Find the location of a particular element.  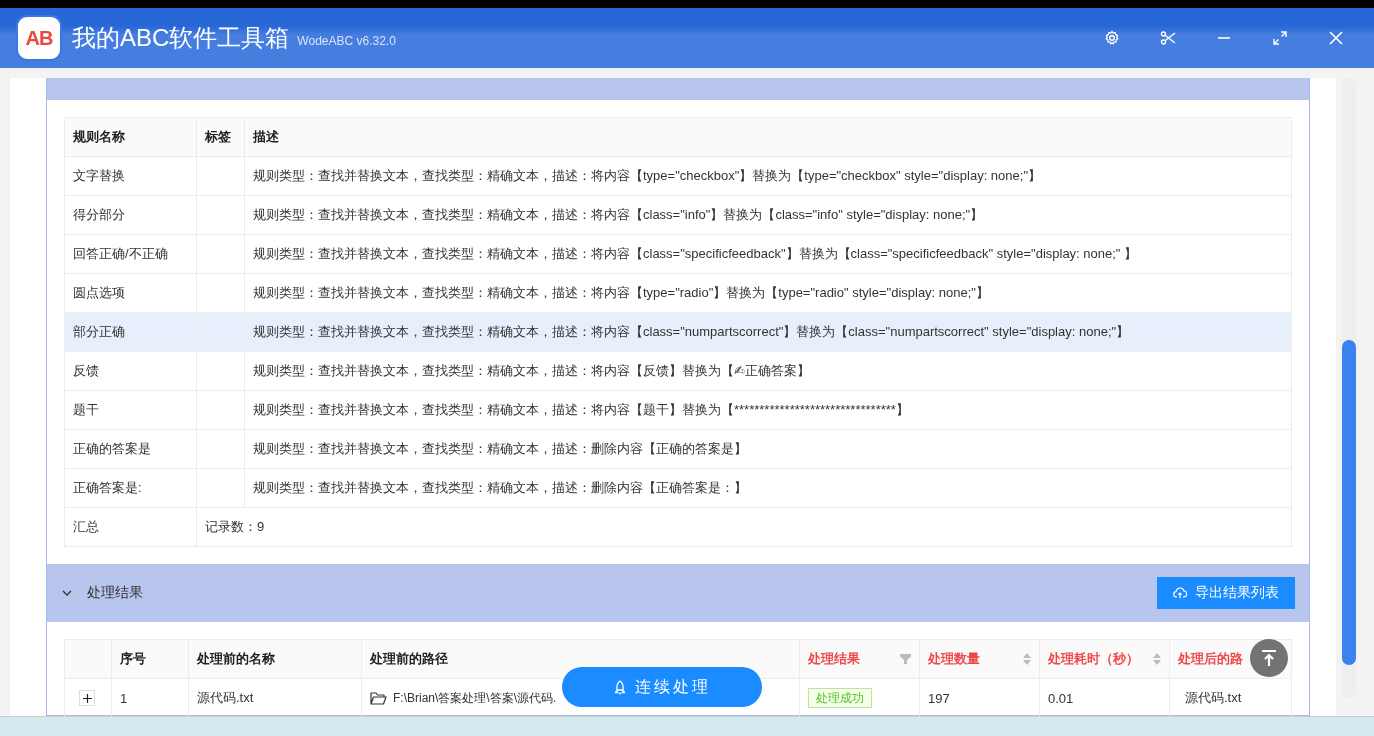

rocket-icon is located at coordinates (620, 687).